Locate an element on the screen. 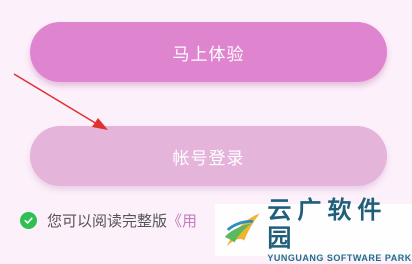  watermark-chinese: 云广软件园 is located at coordinates (327, 223).